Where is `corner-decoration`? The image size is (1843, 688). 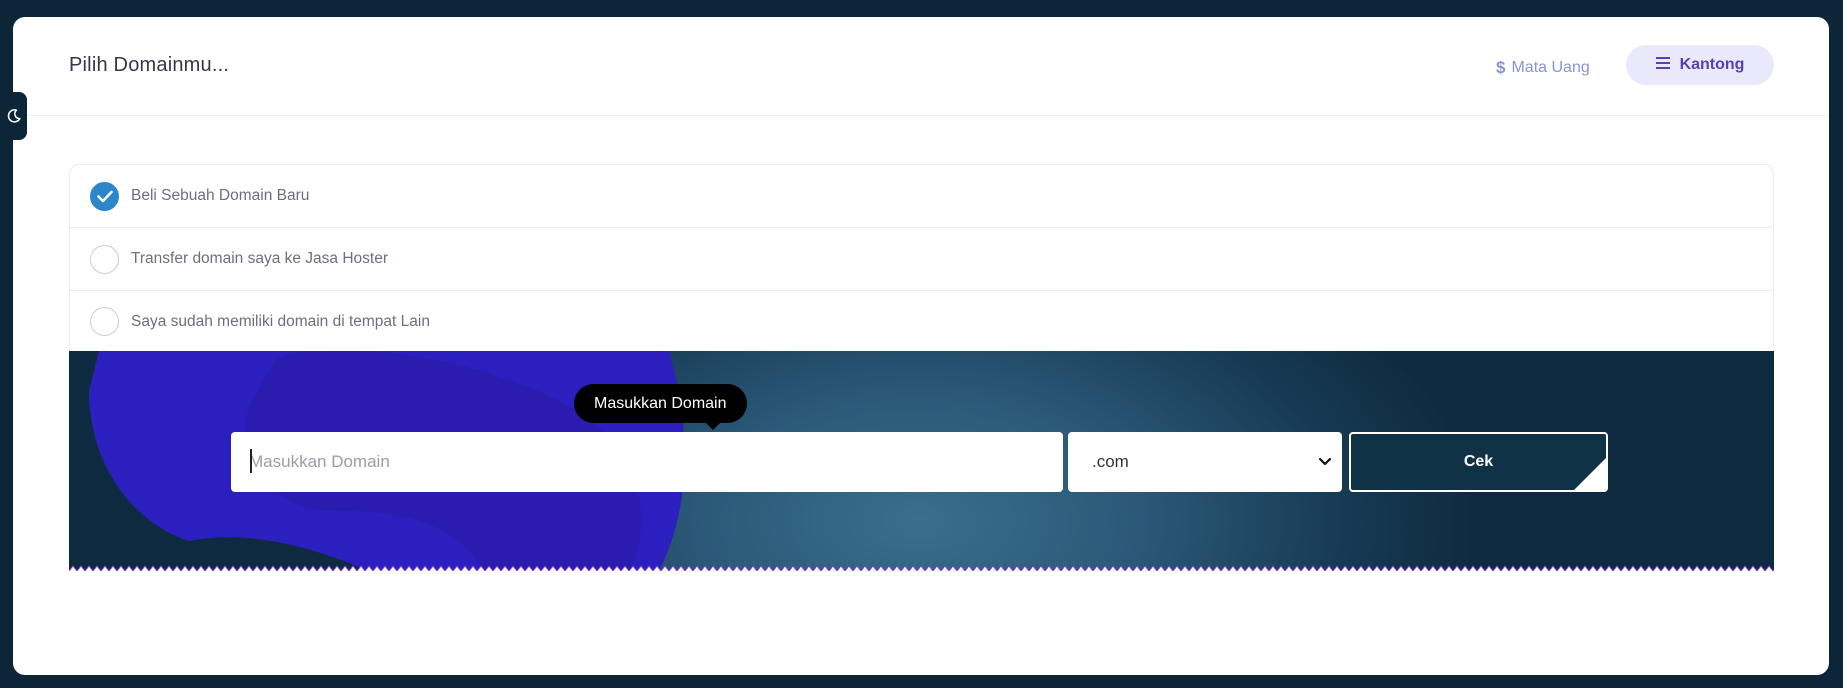 corner-decoration is located at coordinates (1589, 473).